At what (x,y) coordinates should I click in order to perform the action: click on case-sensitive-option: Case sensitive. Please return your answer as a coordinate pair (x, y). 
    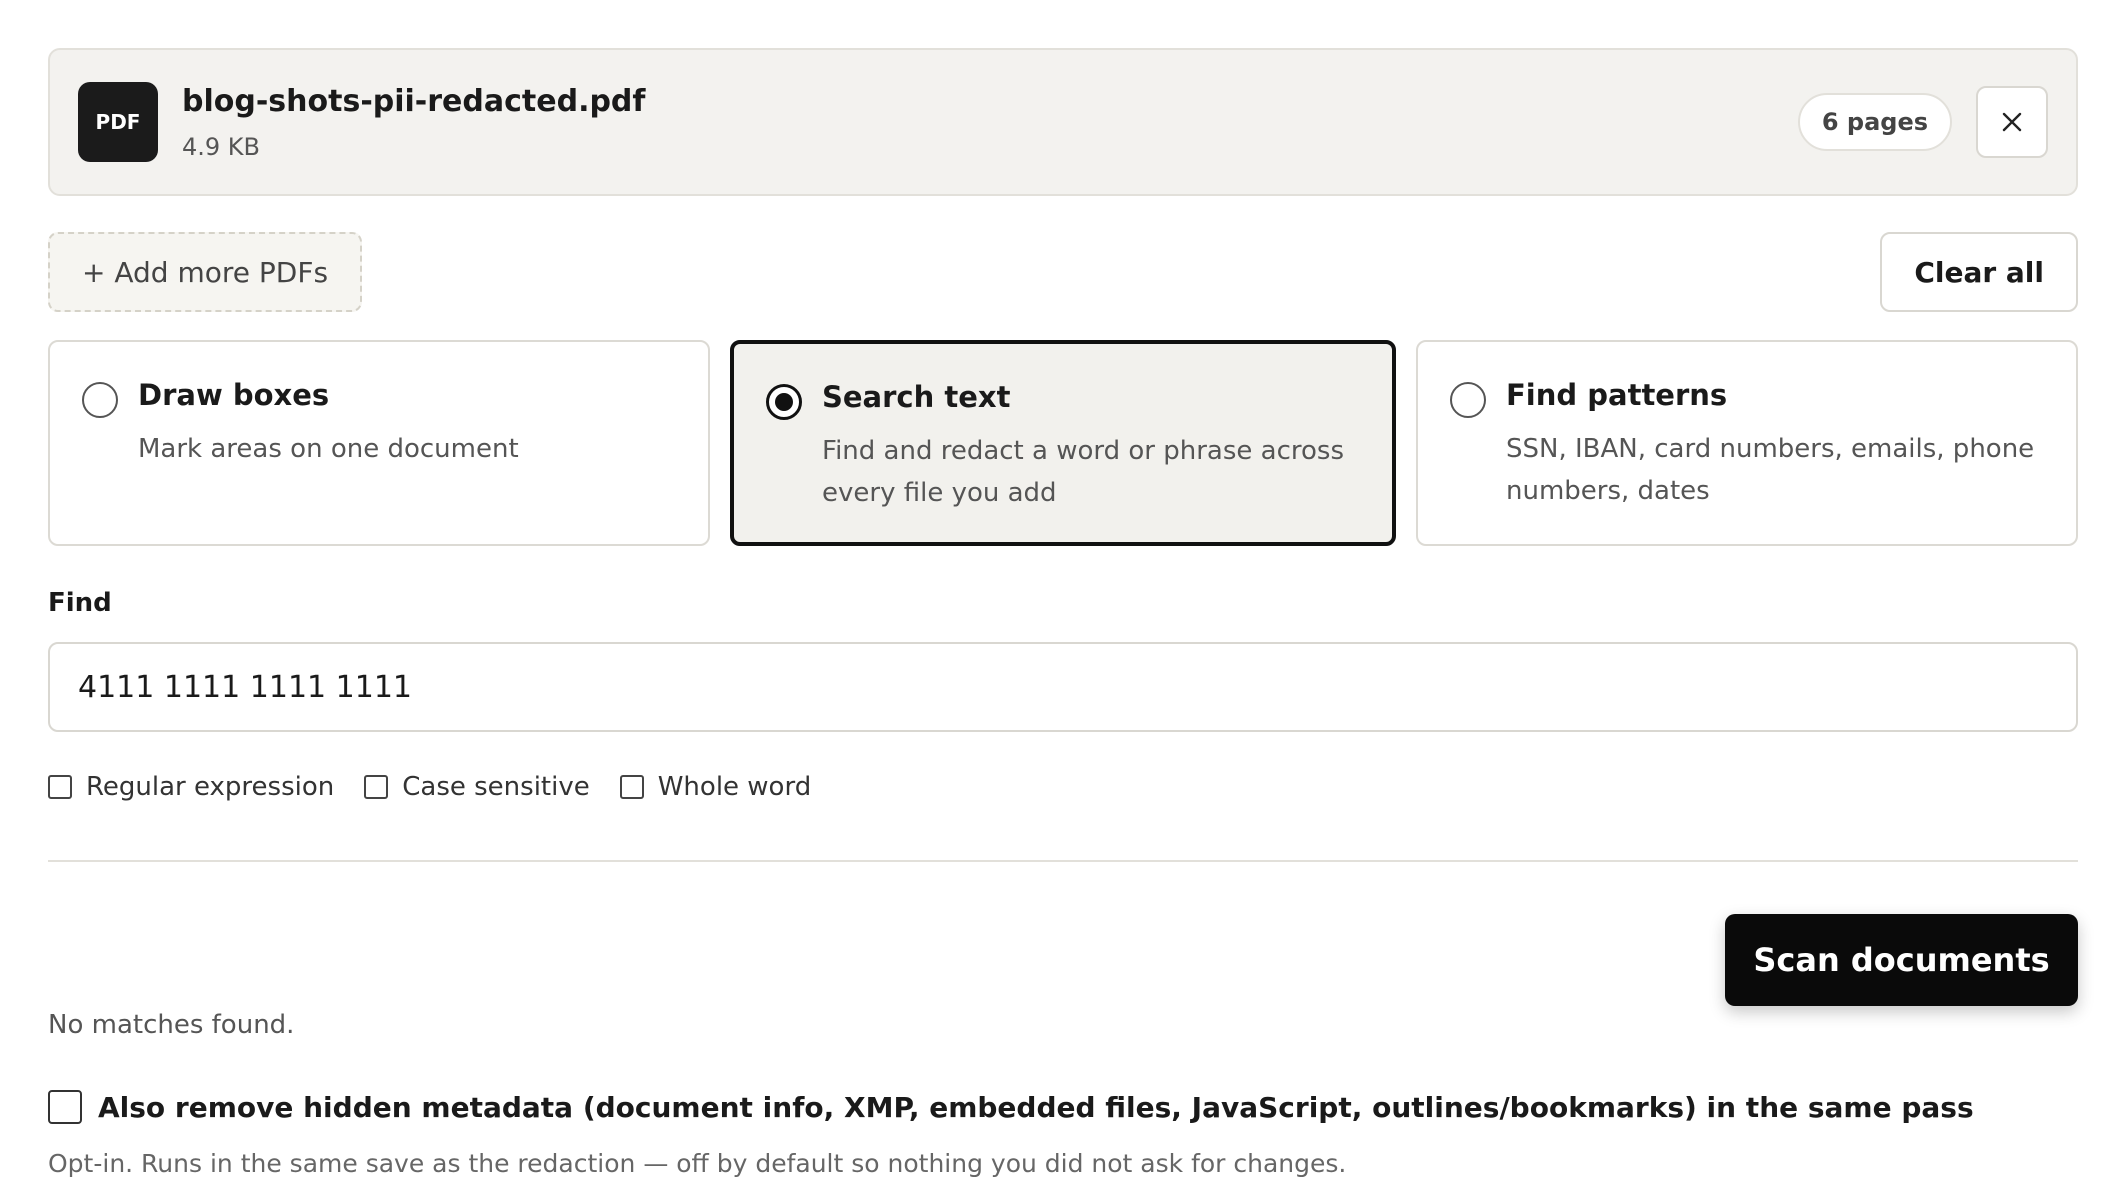
    Looking at the image, I should click on (477, 787).